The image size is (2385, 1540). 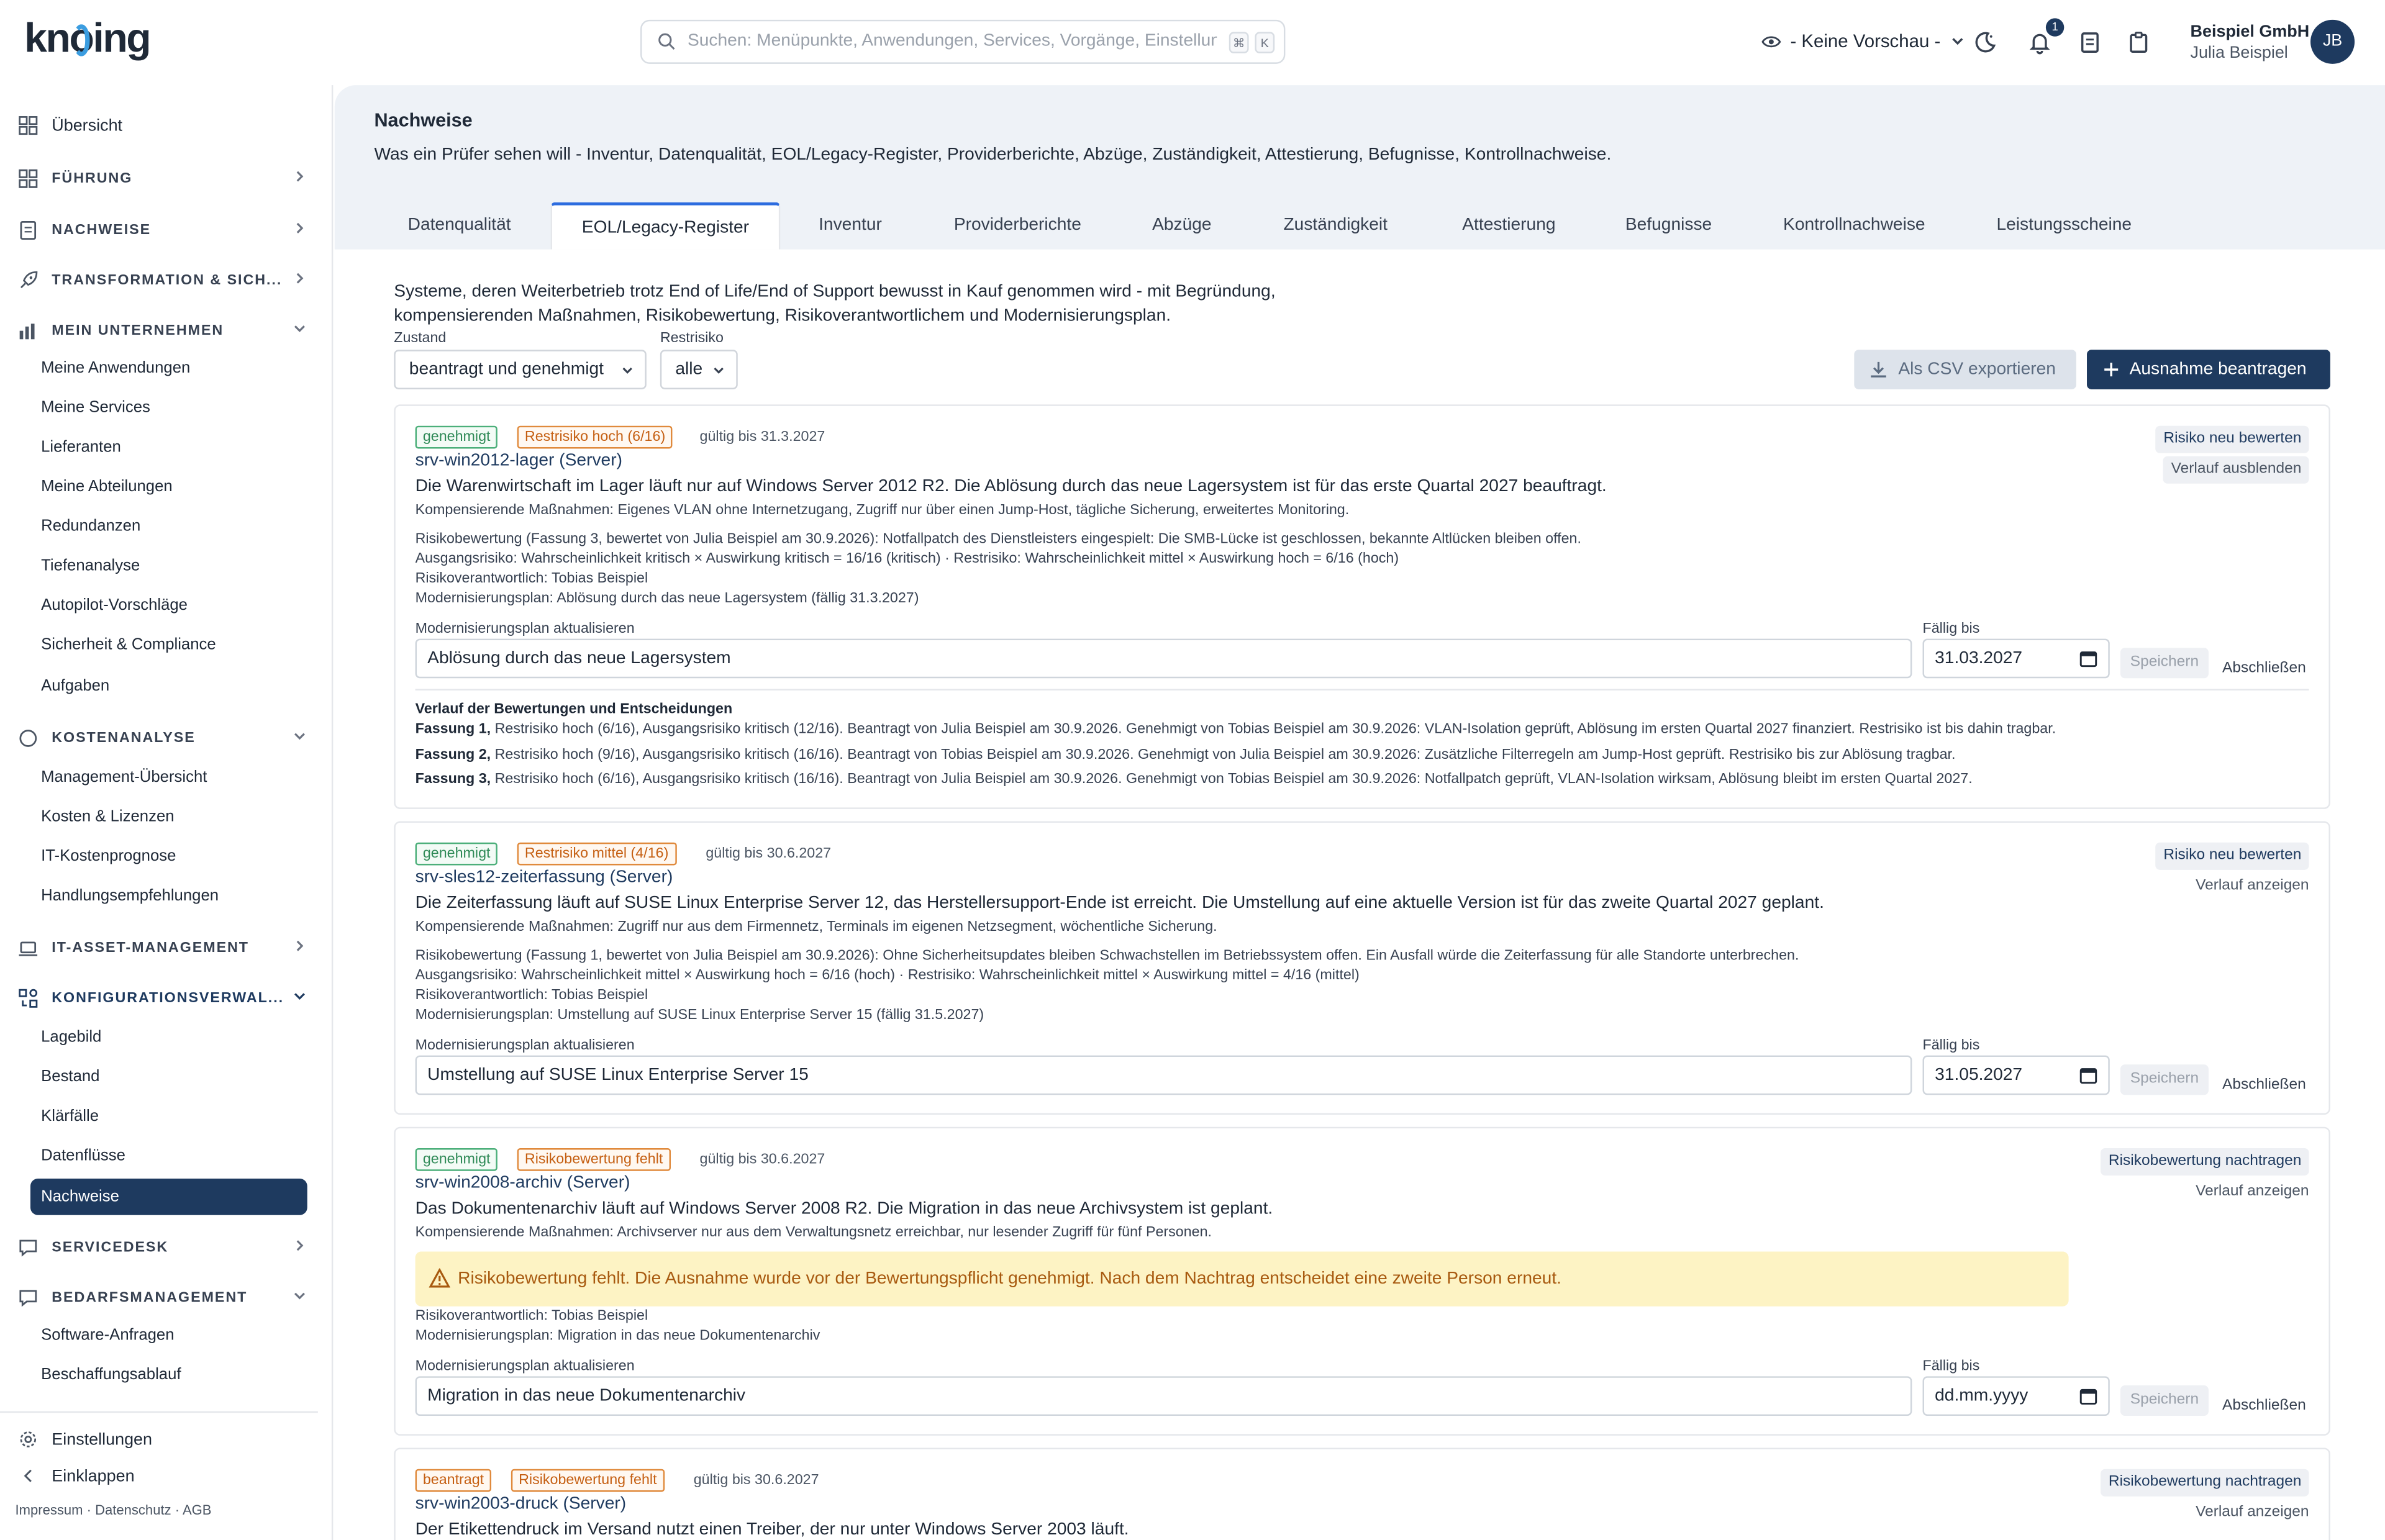 What do you see at coordinates (163, 1297) in the screenshot?
I see `sidebar-section-bedarf: BEDARFSMANAGEMENT` at bounding box center [163, 1297].